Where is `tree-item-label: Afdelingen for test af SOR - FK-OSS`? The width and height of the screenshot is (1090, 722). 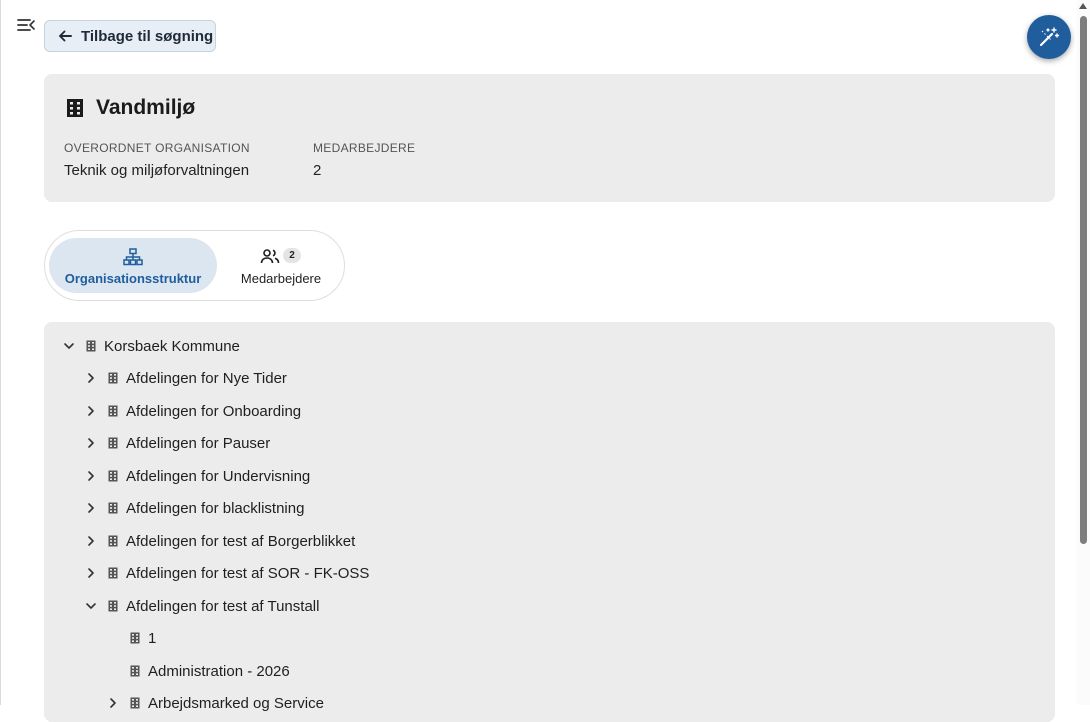 tree-item-label: Afdelingen for test af SOR - FK-OSS is located at coordinates (248, 573).